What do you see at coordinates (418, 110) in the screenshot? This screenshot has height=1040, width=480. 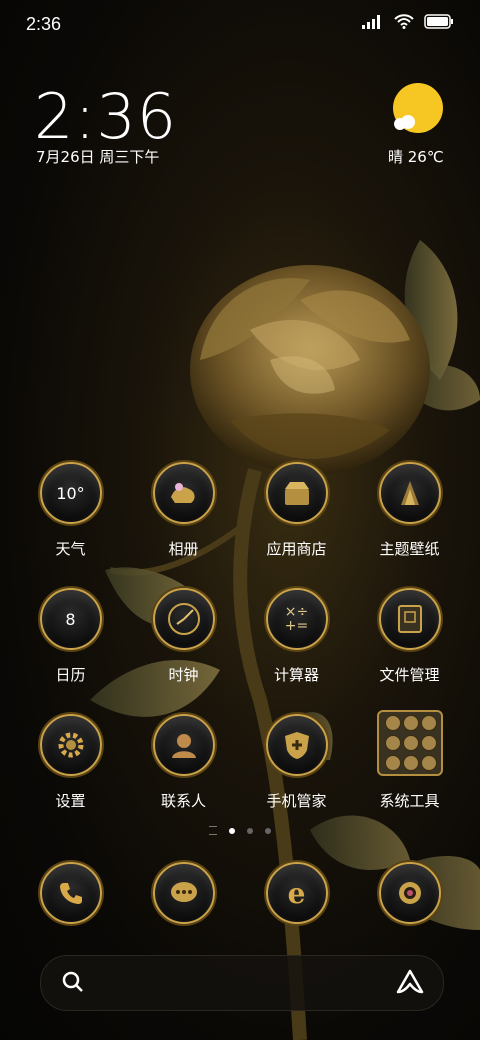 I see `sunny-weather-icon` at bounding box center [418, 110].